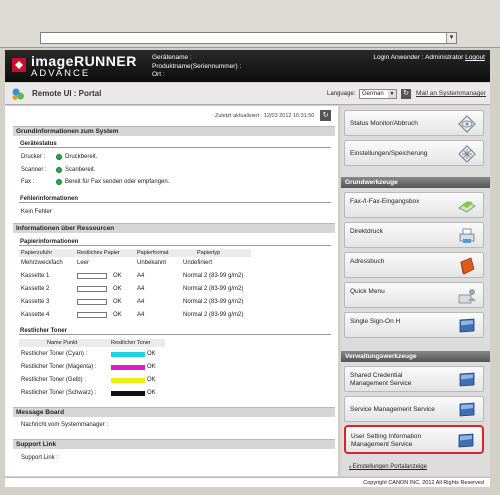 This screenshot has height=495, width=500. Describe the element at coordinates (325, 115) in the screenshot. I see `refresh-icon: ↻` at that location.